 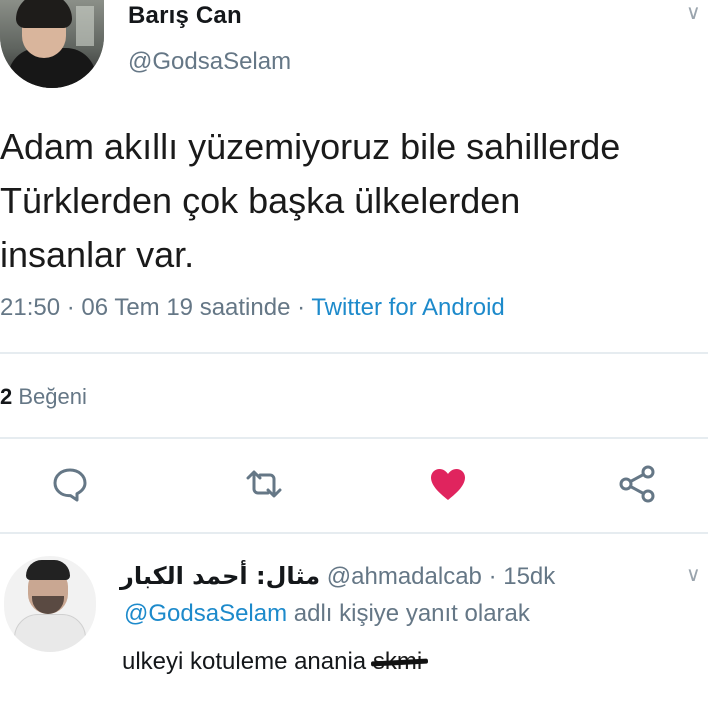 What do you see at coordinates (397, 661) in the screenshot?
I see `scribbled-out-text: skmi` at bounding box center [397, 661].